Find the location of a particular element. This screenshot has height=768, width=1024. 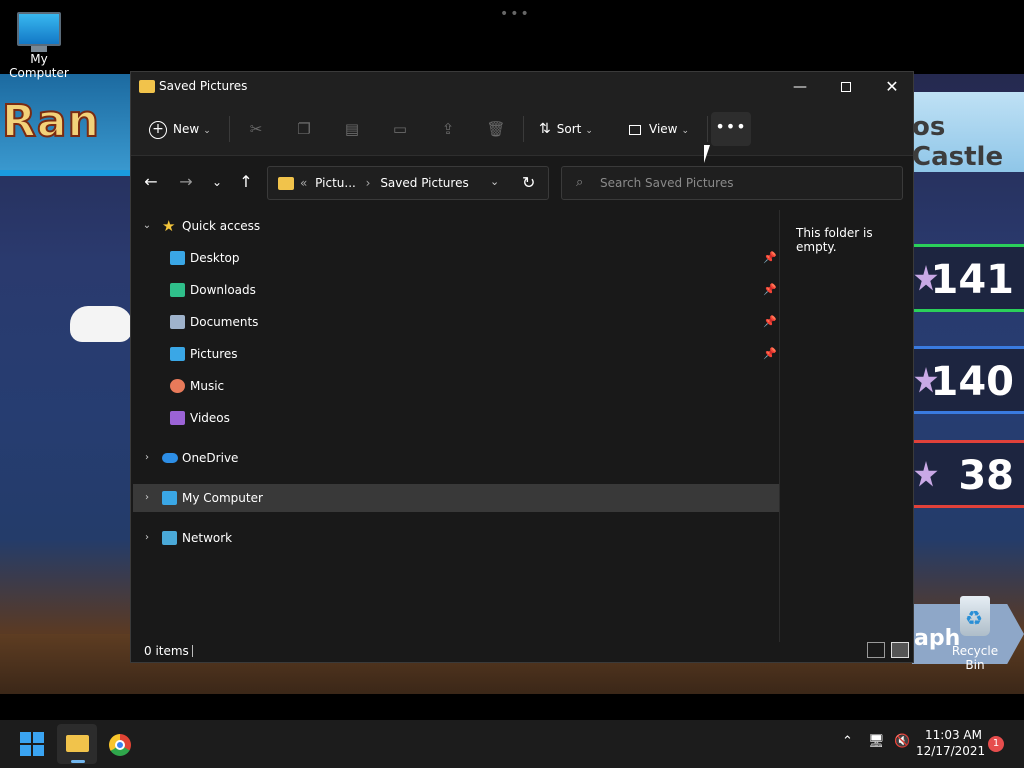

breadcrumb-chevron-icon: › is located at coordinates (368, 183).